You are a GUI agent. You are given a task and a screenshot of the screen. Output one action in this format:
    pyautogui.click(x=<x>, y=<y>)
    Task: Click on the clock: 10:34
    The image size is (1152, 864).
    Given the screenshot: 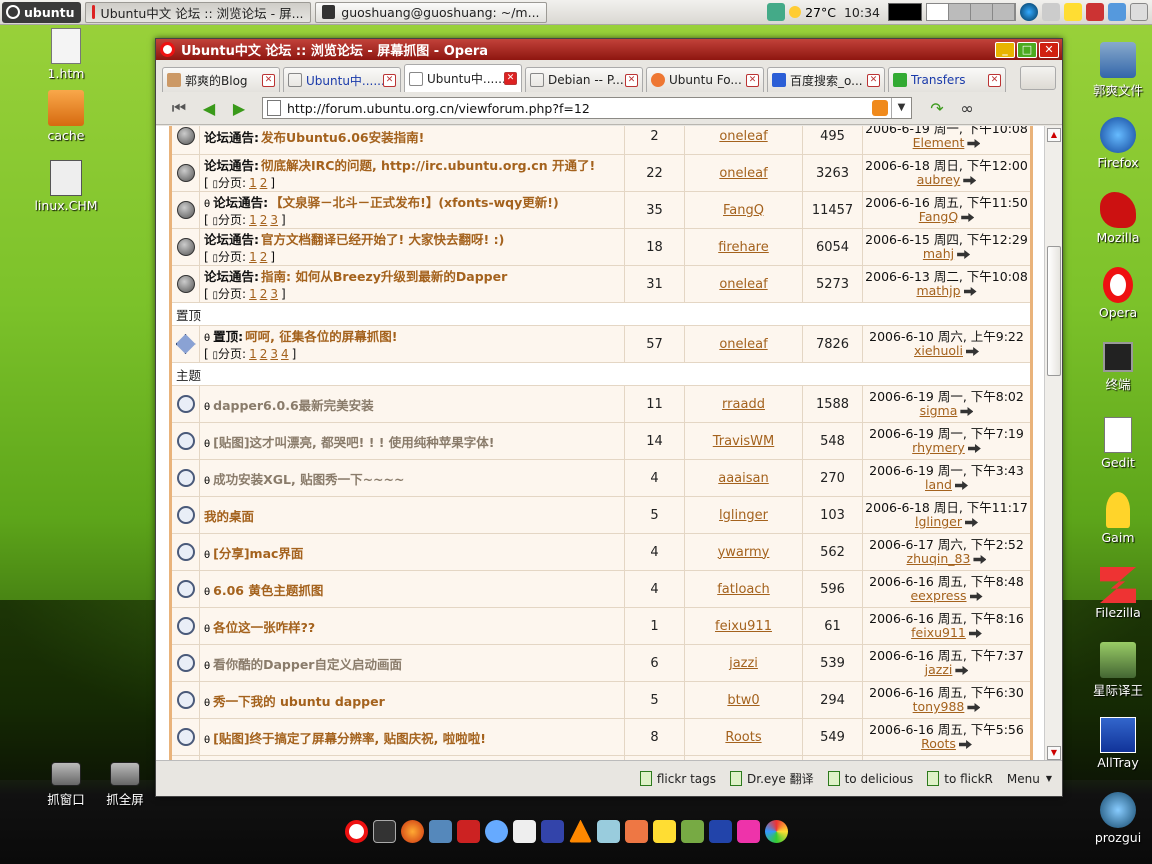 What is the action you would take?
    pyautogui.click(x=862, y=12)
    